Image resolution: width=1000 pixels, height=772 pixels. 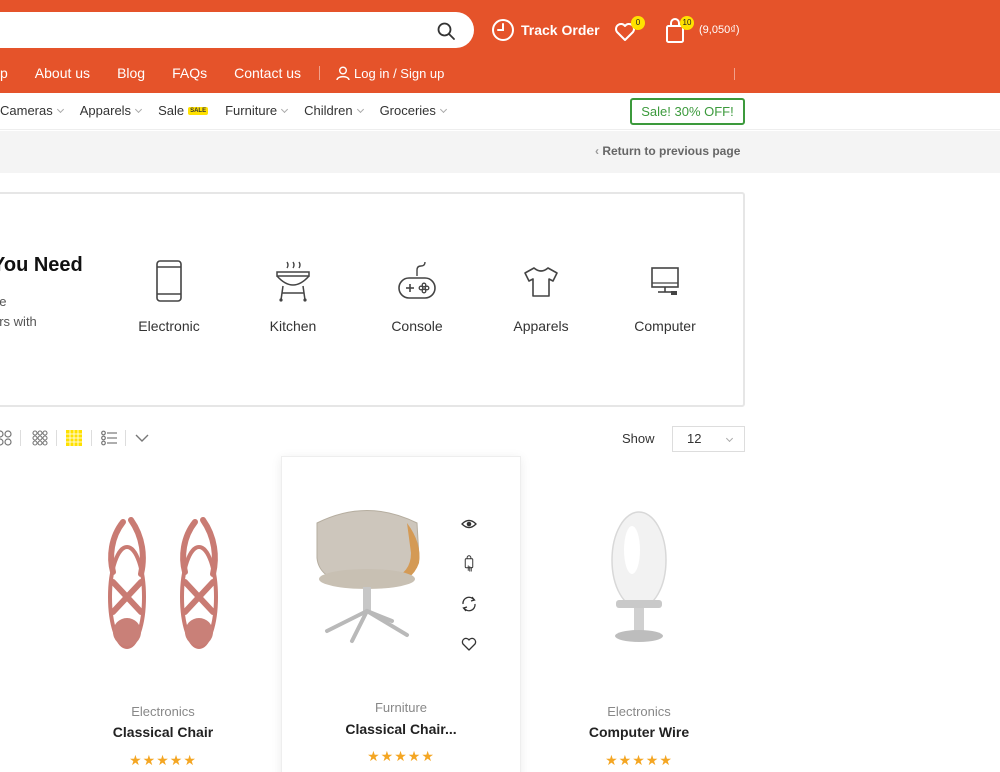 What do you see at coordinates (189, 73) in the screenshot?
I see `nav-item-faqs: FAQs` at bounding box center [189, 73].